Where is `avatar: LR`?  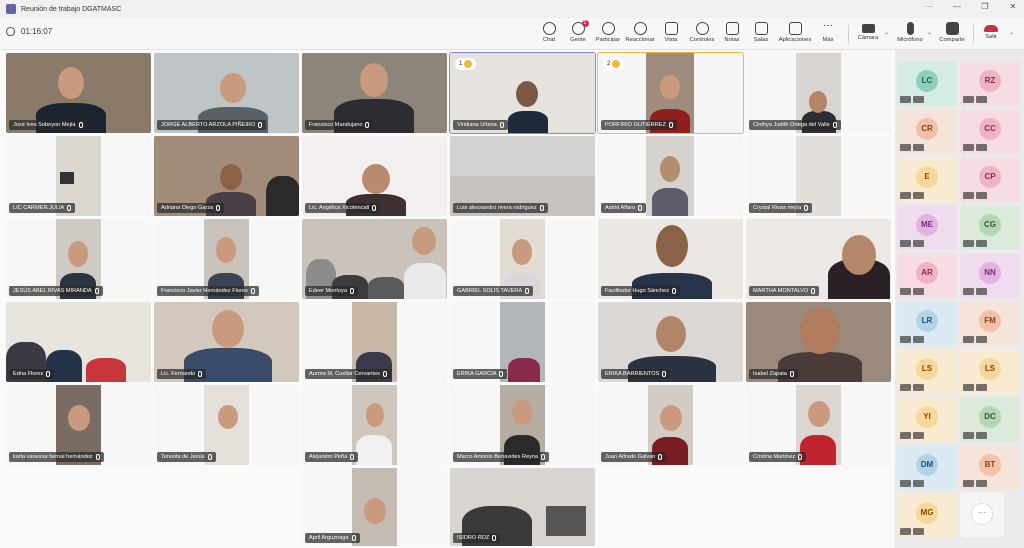 avatar: LR is located at coordinates (927, 321).